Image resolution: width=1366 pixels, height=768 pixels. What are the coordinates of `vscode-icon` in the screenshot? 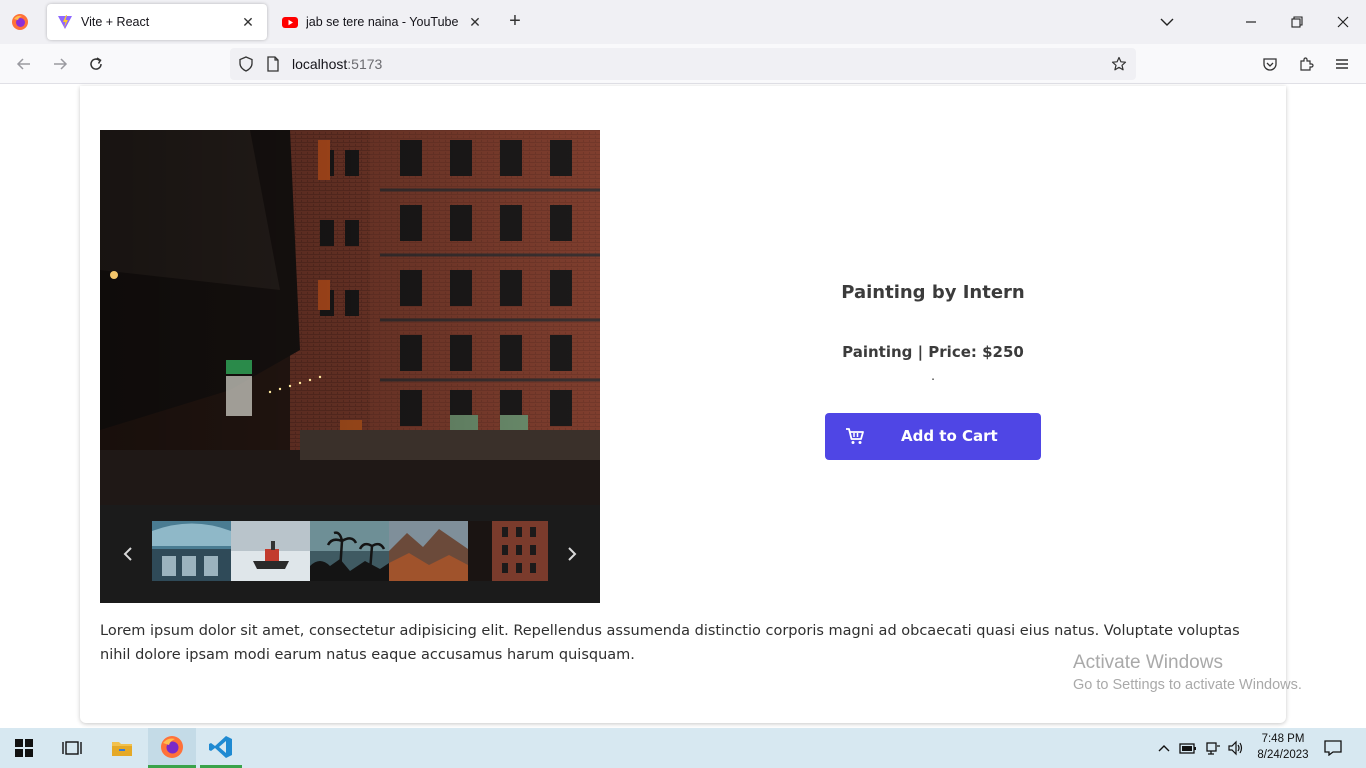 It's located at (220, 746).